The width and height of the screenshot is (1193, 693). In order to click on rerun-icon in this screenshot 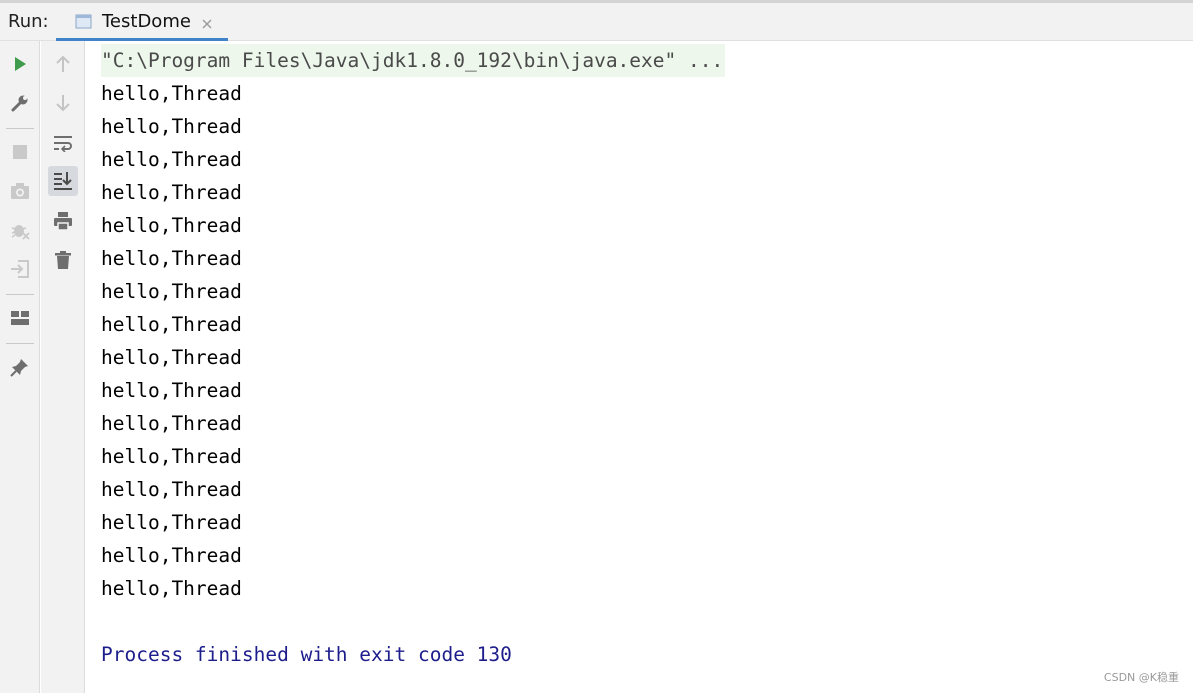, I will do `click(20, 64)`.